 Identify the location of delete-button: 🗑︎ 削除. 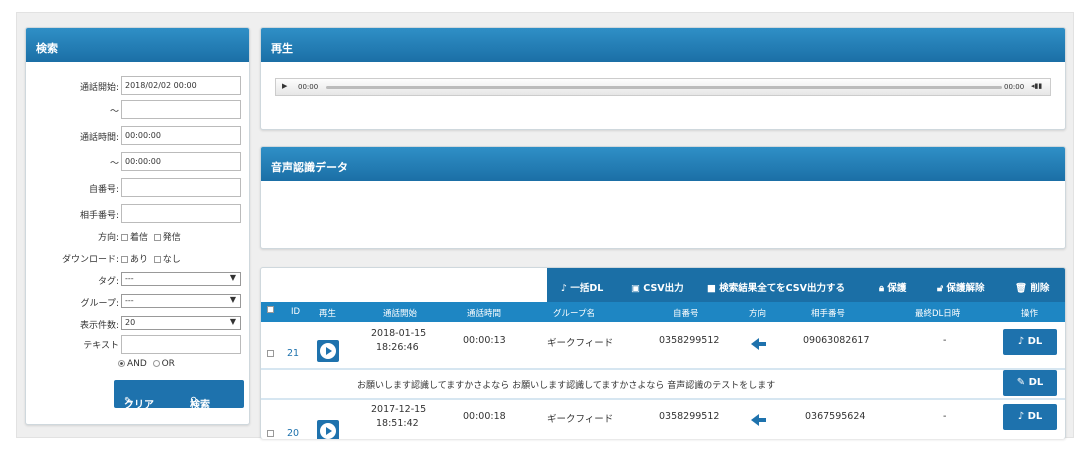
(1032, 287).